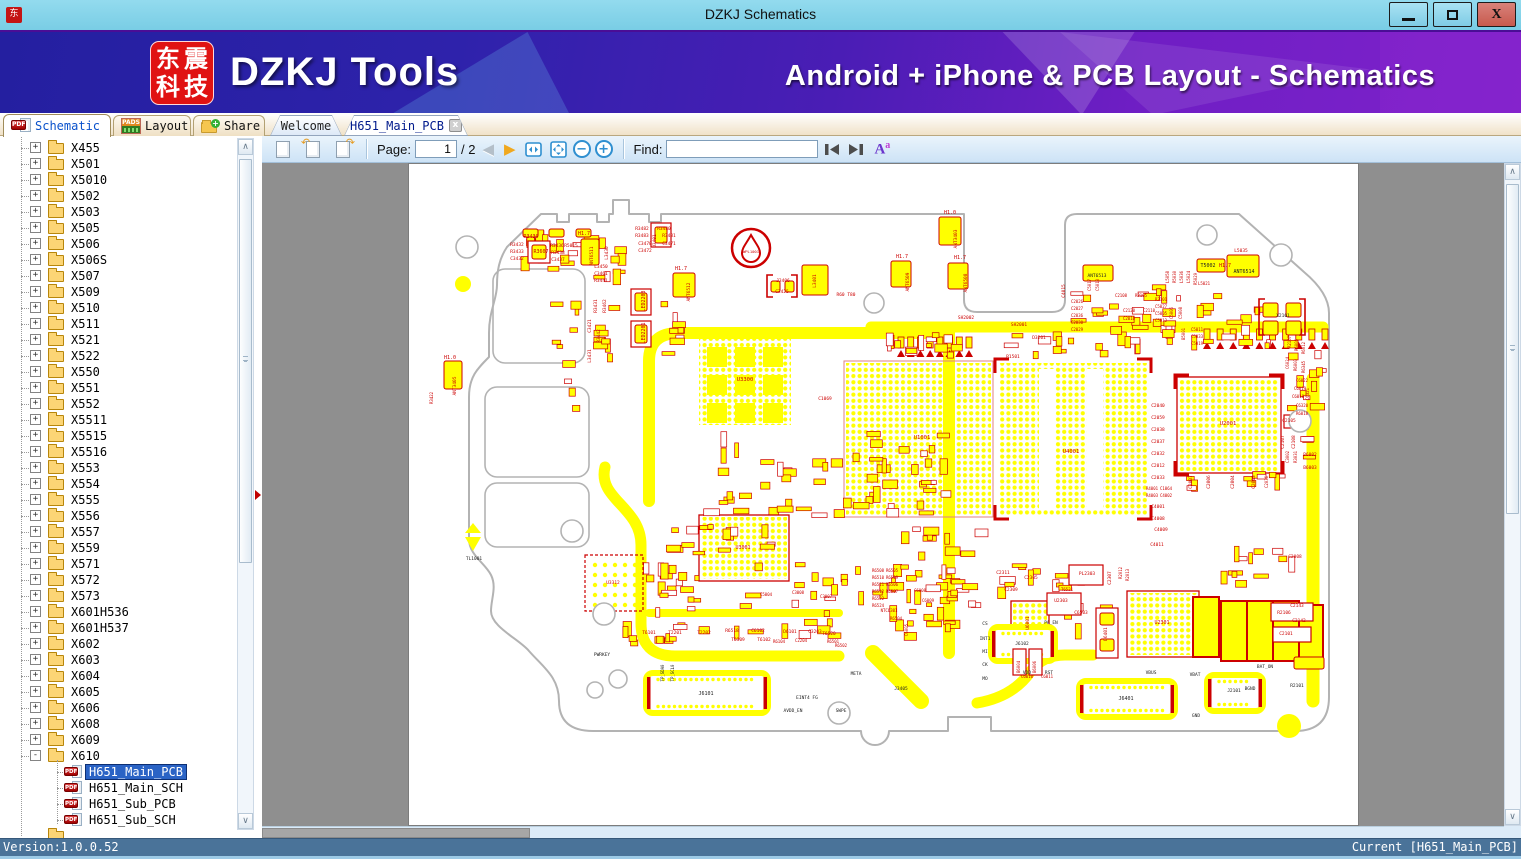  Describe the element at coordinates (229, 125) in the screenshot. I see `tab-share: + Share` at that location.